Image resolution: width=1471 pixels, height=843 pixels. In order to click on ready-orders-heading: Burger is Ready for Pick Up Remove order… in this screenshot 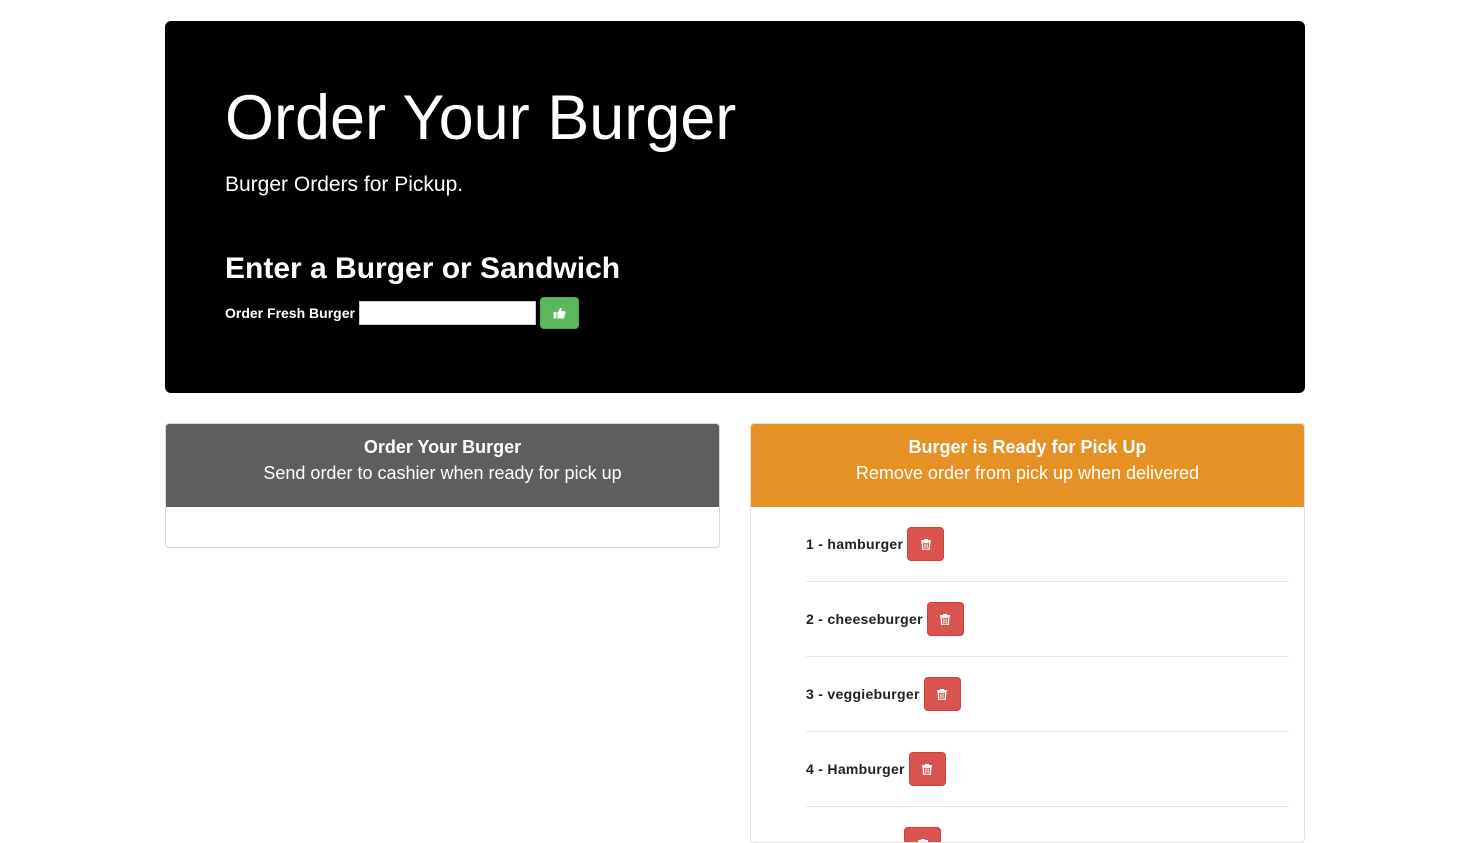, I will do `click(1027, 465)`.